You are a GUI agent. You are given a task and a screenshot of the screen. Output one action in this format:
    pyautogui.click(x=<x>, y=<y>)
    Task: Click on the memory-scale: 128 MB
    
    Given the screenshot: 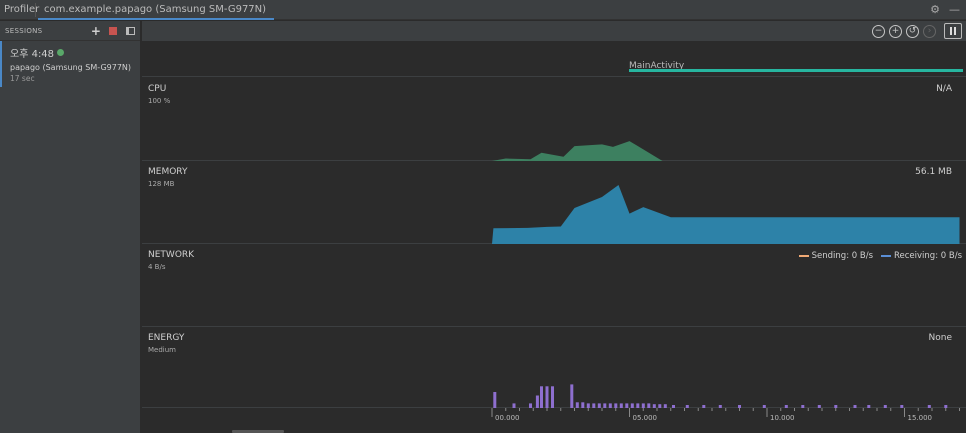 What is the action you would take?
    pyautogui.click(x=161, y=184)
    